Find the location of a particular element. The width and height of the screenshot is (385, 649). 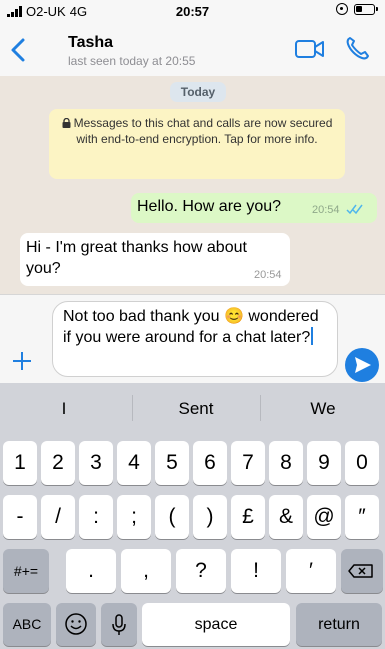

status-bar: O2-UK 4G 20:57 is located at coordinates (192, 11).